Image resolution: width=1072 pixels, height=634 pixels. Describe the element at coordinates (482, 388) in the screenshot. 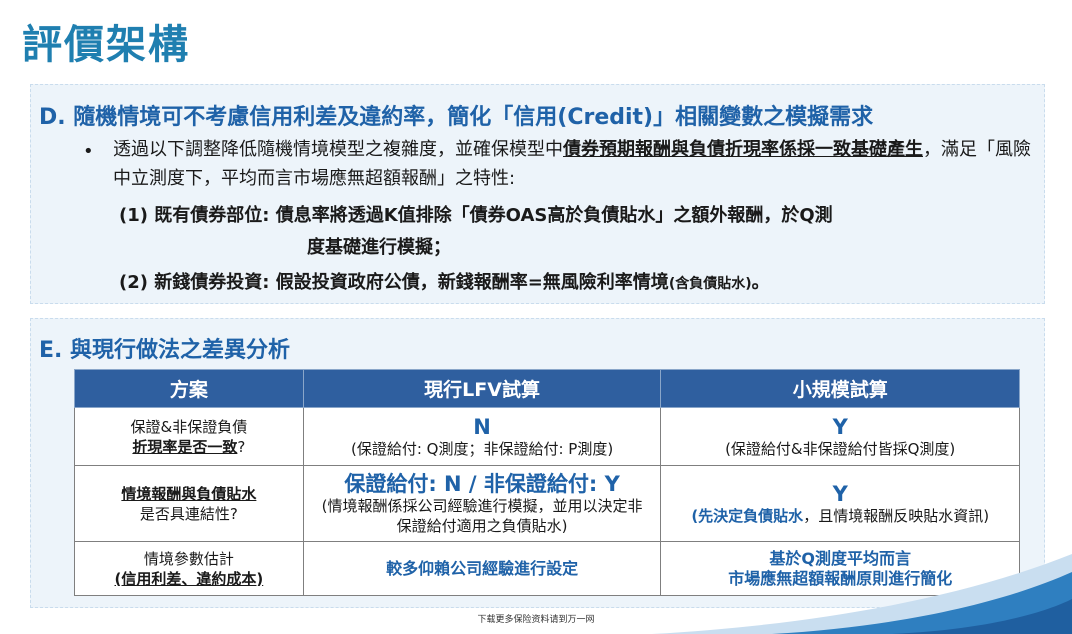

I see `header-current-lfv: 現行LFV試算` at that location.